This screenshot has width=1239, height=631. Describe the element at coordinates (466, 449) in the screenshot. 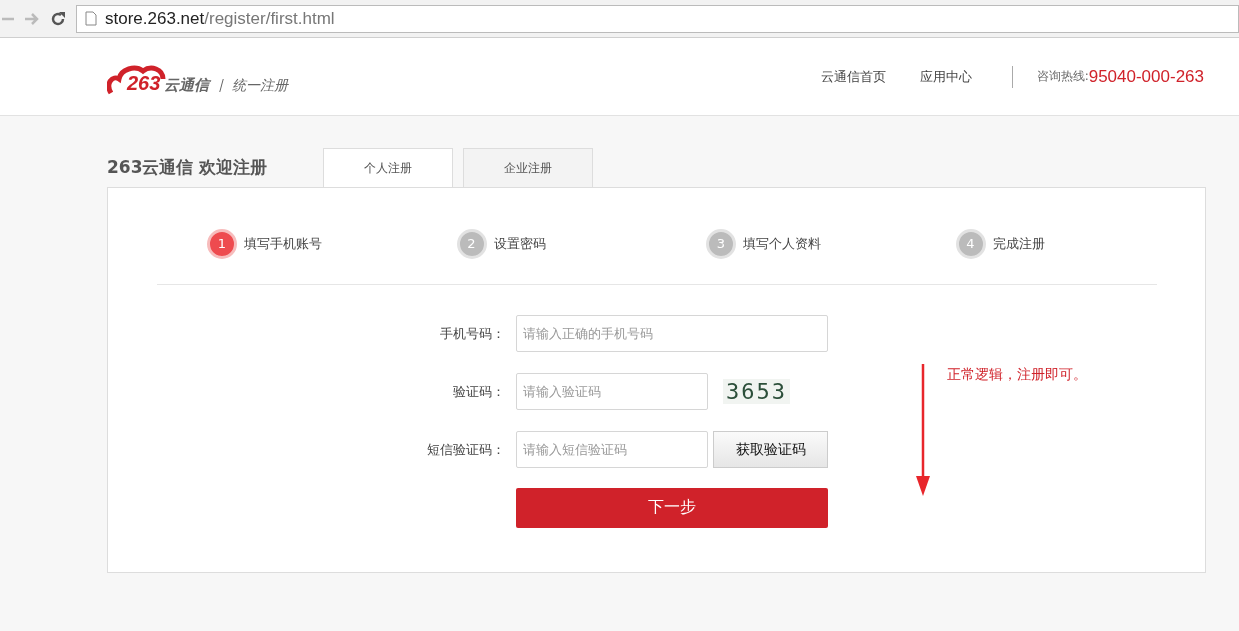

I see `field-label: 短信验证码：` at that location.